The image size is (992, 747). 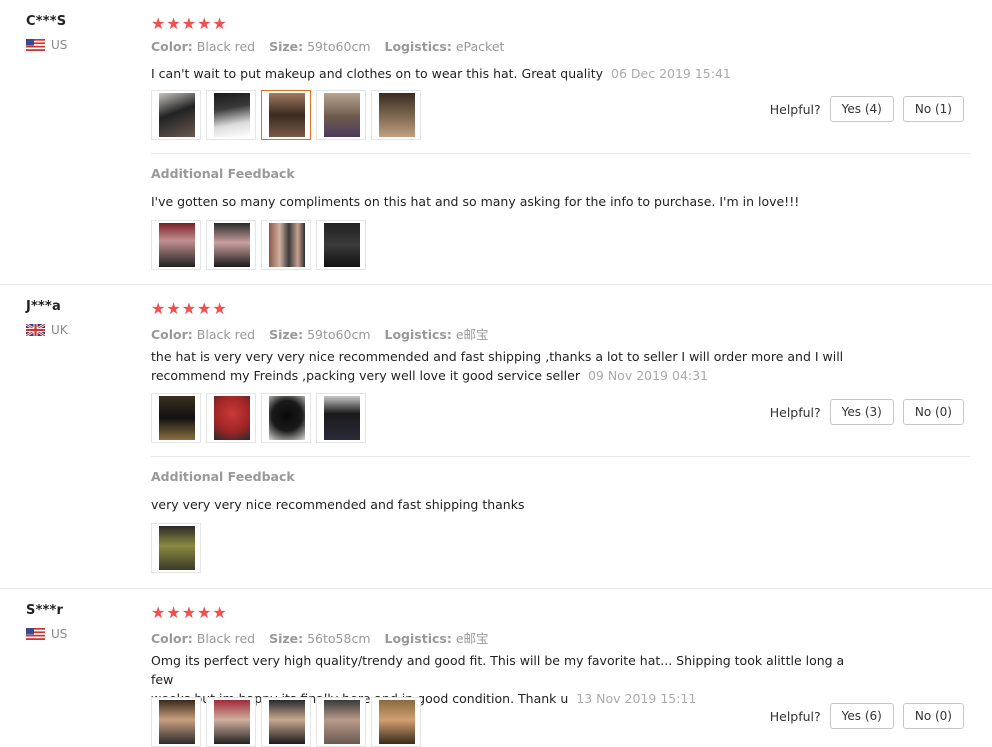 I want to click on helpful-yes-button: Yes (6), so click(x=861, y=716).